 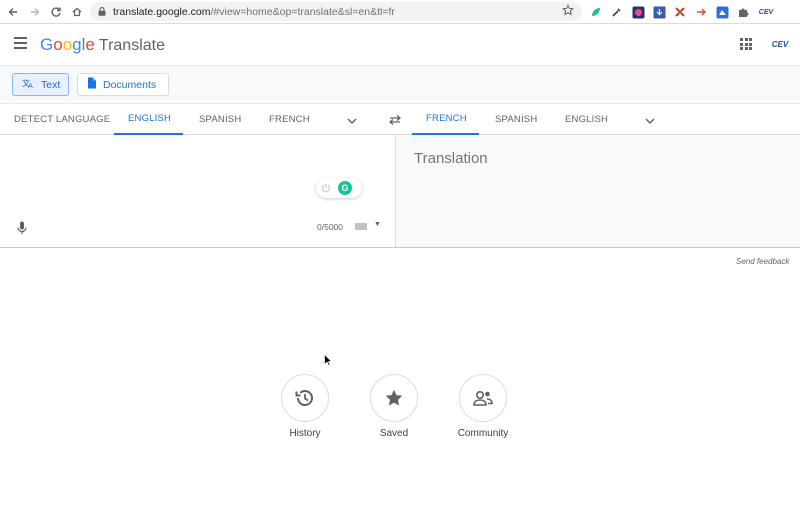 I want to click on home-icon, so click(x=77, y=12).